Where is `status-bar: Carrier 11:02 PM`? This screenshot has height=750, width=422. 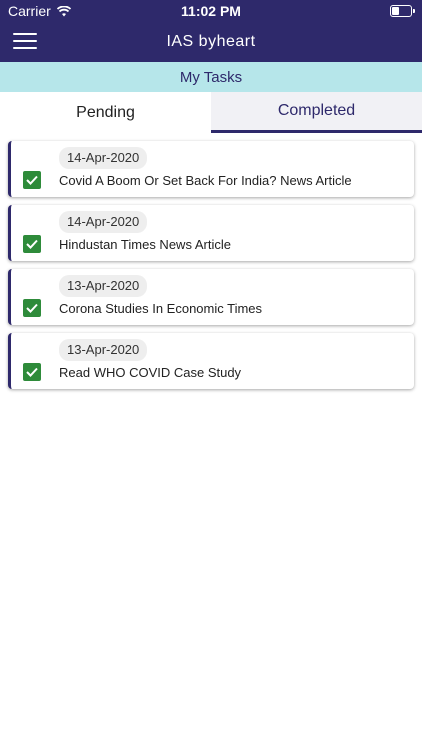
status-bar: Carrier 11:02 PM is located at coordinates (211, 11).